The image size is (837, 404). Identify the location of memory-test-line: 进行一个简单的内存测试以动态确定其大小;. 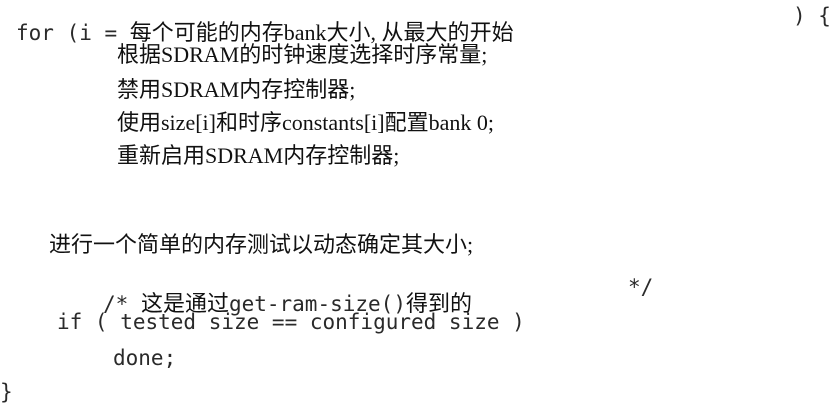
(261, 244).